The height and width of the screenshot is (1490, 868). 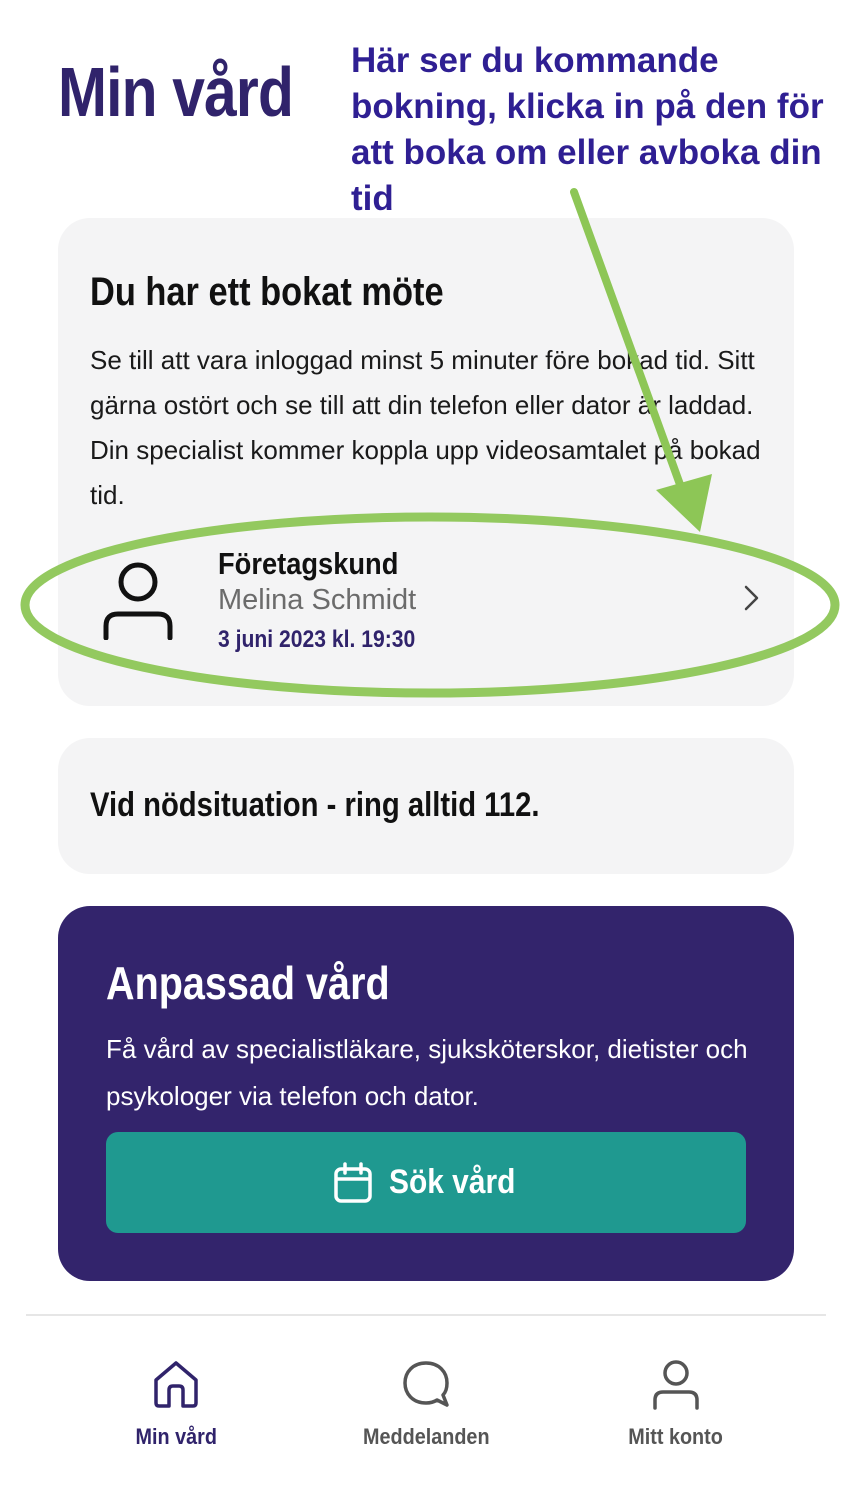 I want to click on bottom-nav: Min vård Meddelanden Mitt konto, so click(x=434, y=1403).